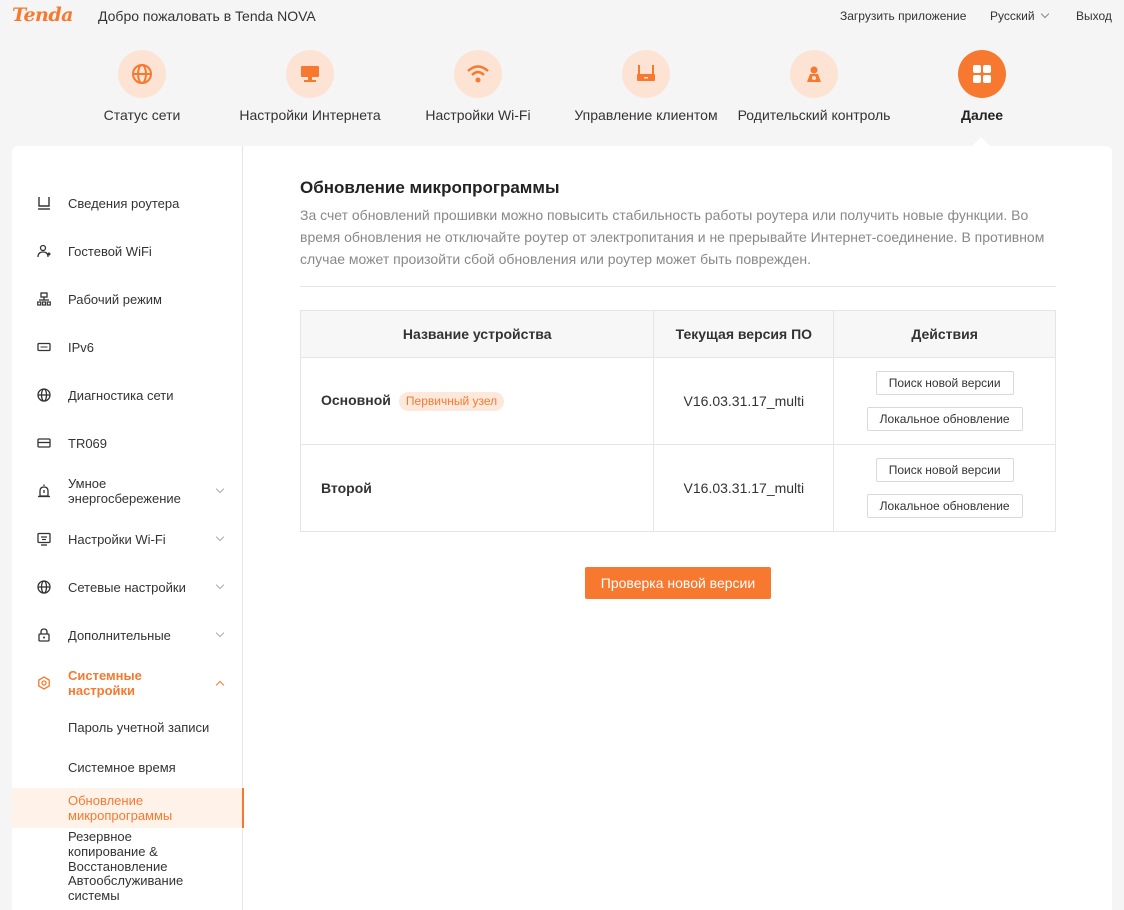 Image resolution: width=1124 pixels, height=910 pixels. I want to click on gear-icon, so click(44, 683).